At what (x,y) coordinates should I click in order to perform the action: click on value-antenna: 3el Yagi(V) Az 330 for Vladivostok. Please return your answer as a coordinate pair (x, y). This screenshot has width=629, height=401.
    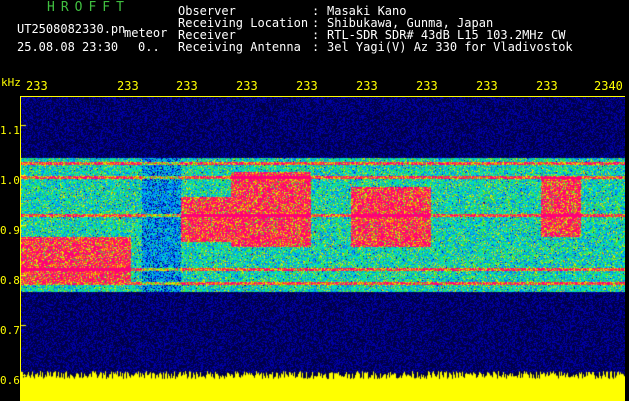
    Looking at the image, I should click on (450, 47).